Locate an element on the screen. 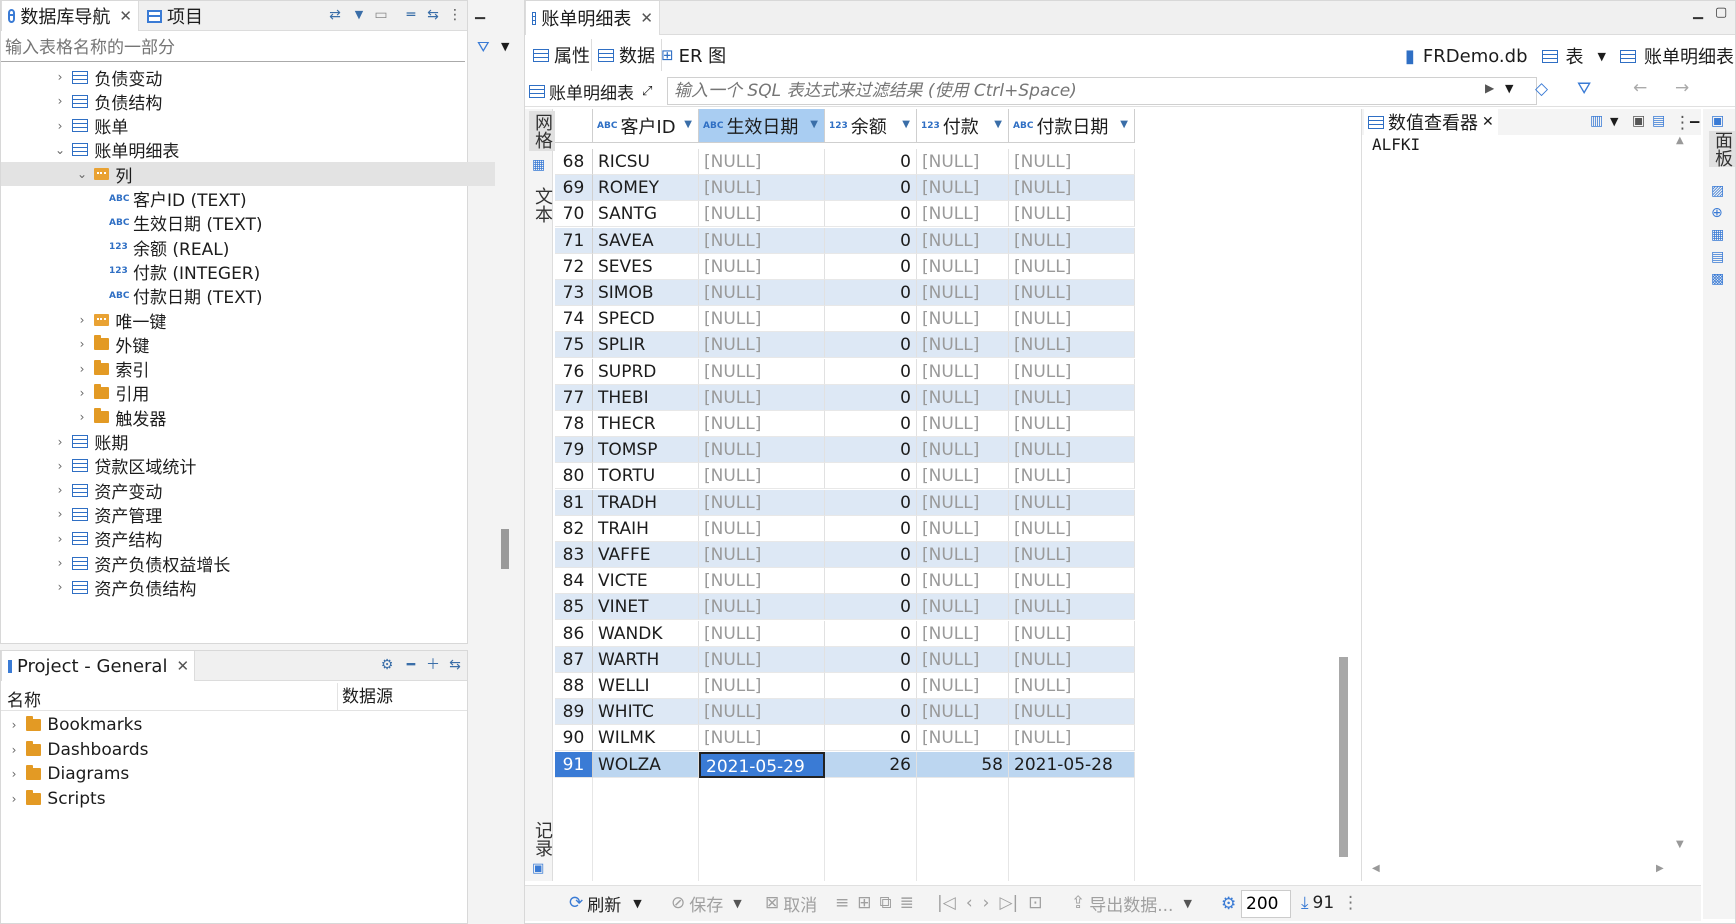  table-row: 78 THECR [NULL] 0 [NULL] [NULL] is located at coordinates (845, 424).